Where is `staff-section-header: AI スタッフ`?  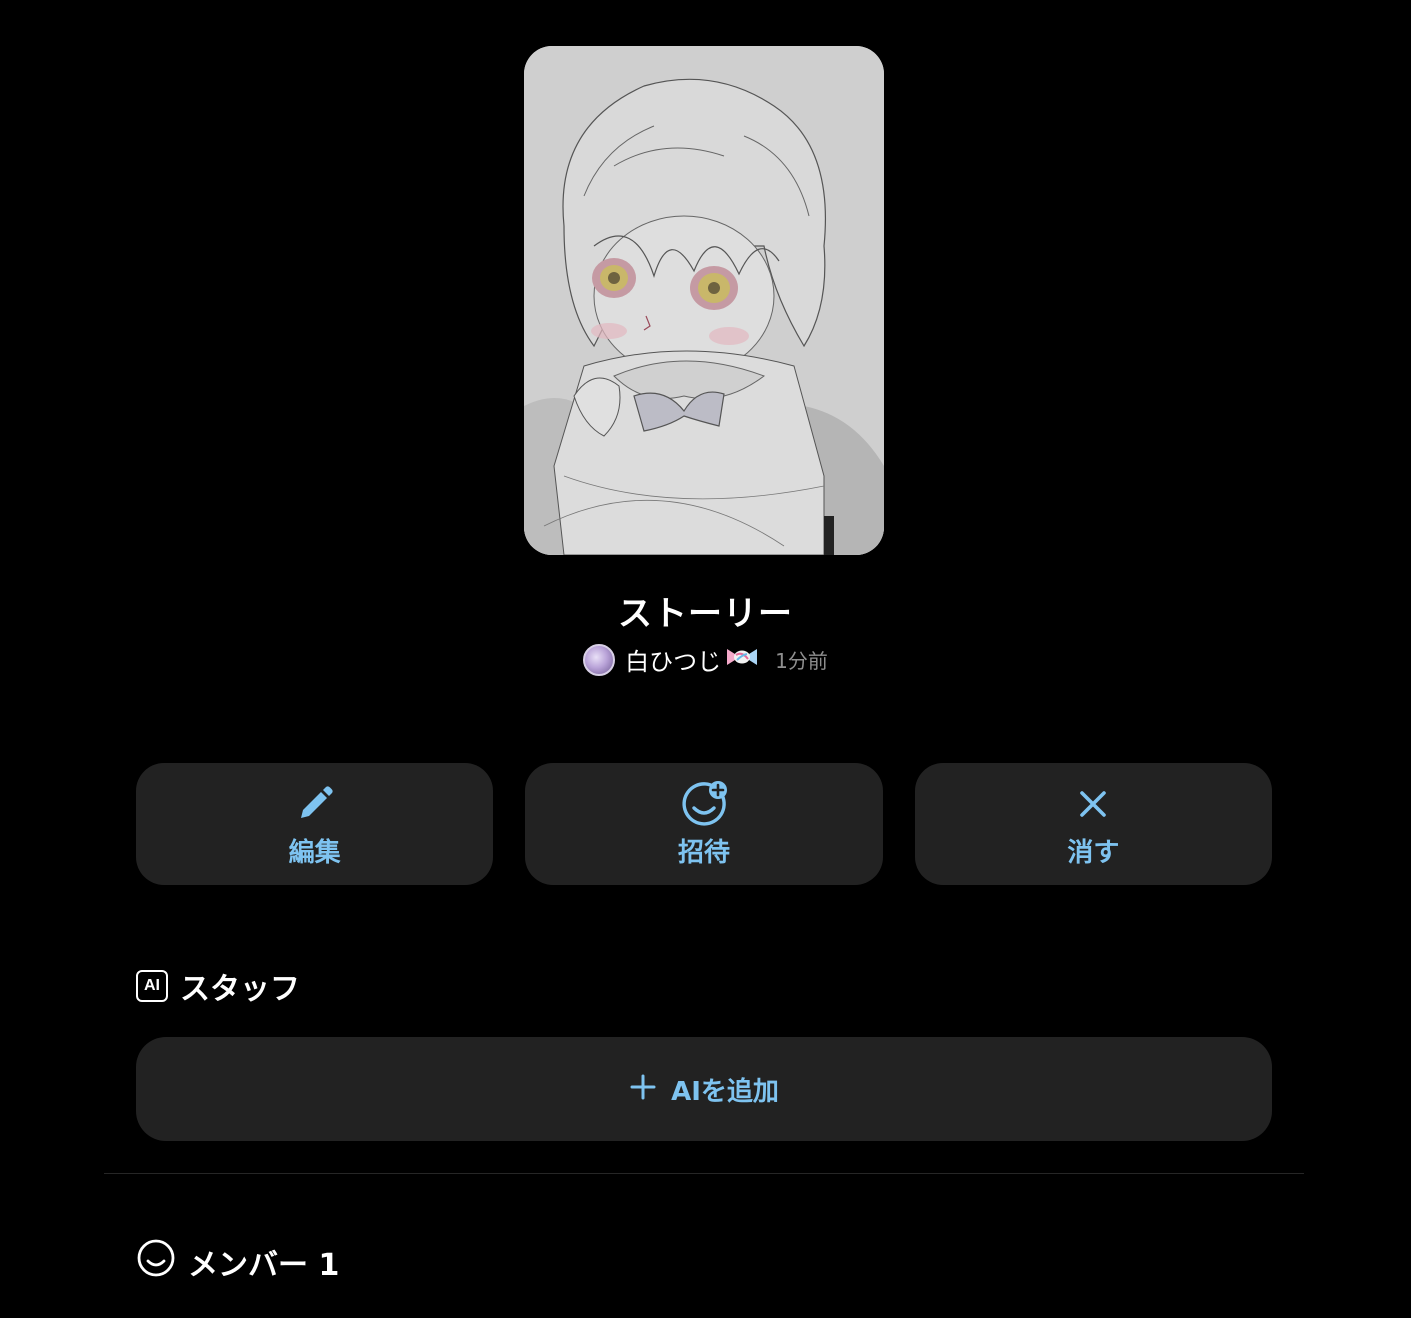 staff-section-header: AI スタッフ is located at coordinates (218, 986).